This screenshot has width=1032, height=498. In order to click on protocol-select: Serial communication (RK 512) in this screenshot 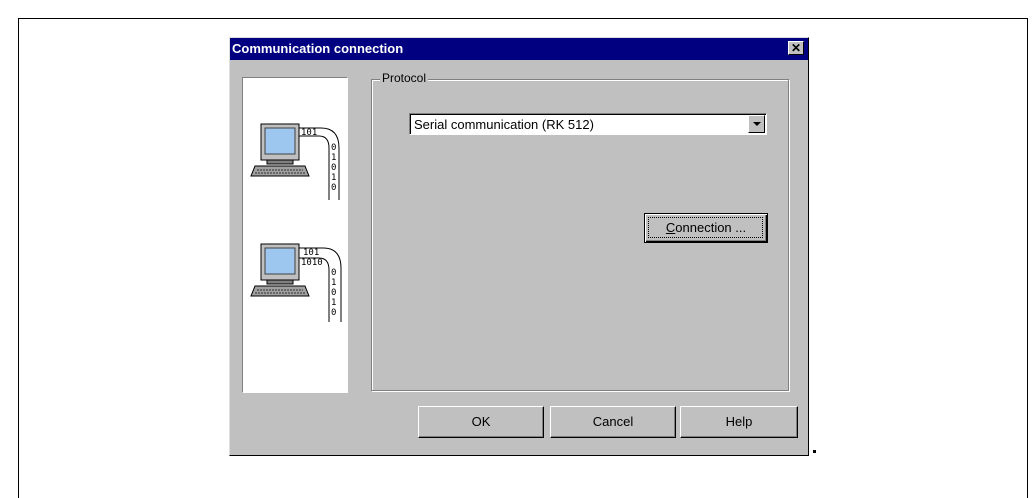, I will do `click(588, 124)`.